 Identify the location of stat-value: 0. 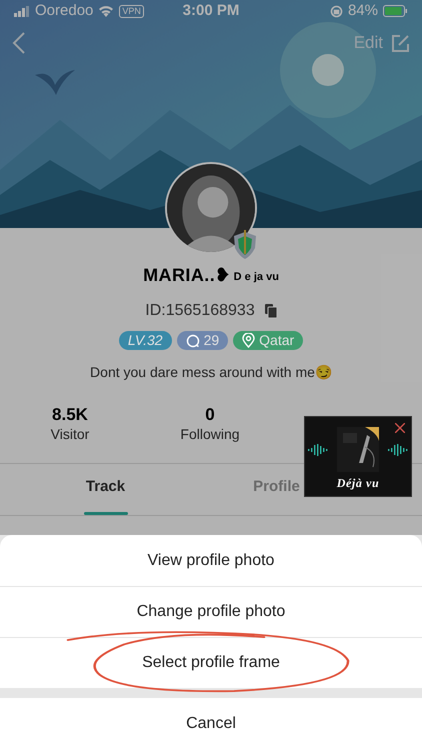
(210, 415).